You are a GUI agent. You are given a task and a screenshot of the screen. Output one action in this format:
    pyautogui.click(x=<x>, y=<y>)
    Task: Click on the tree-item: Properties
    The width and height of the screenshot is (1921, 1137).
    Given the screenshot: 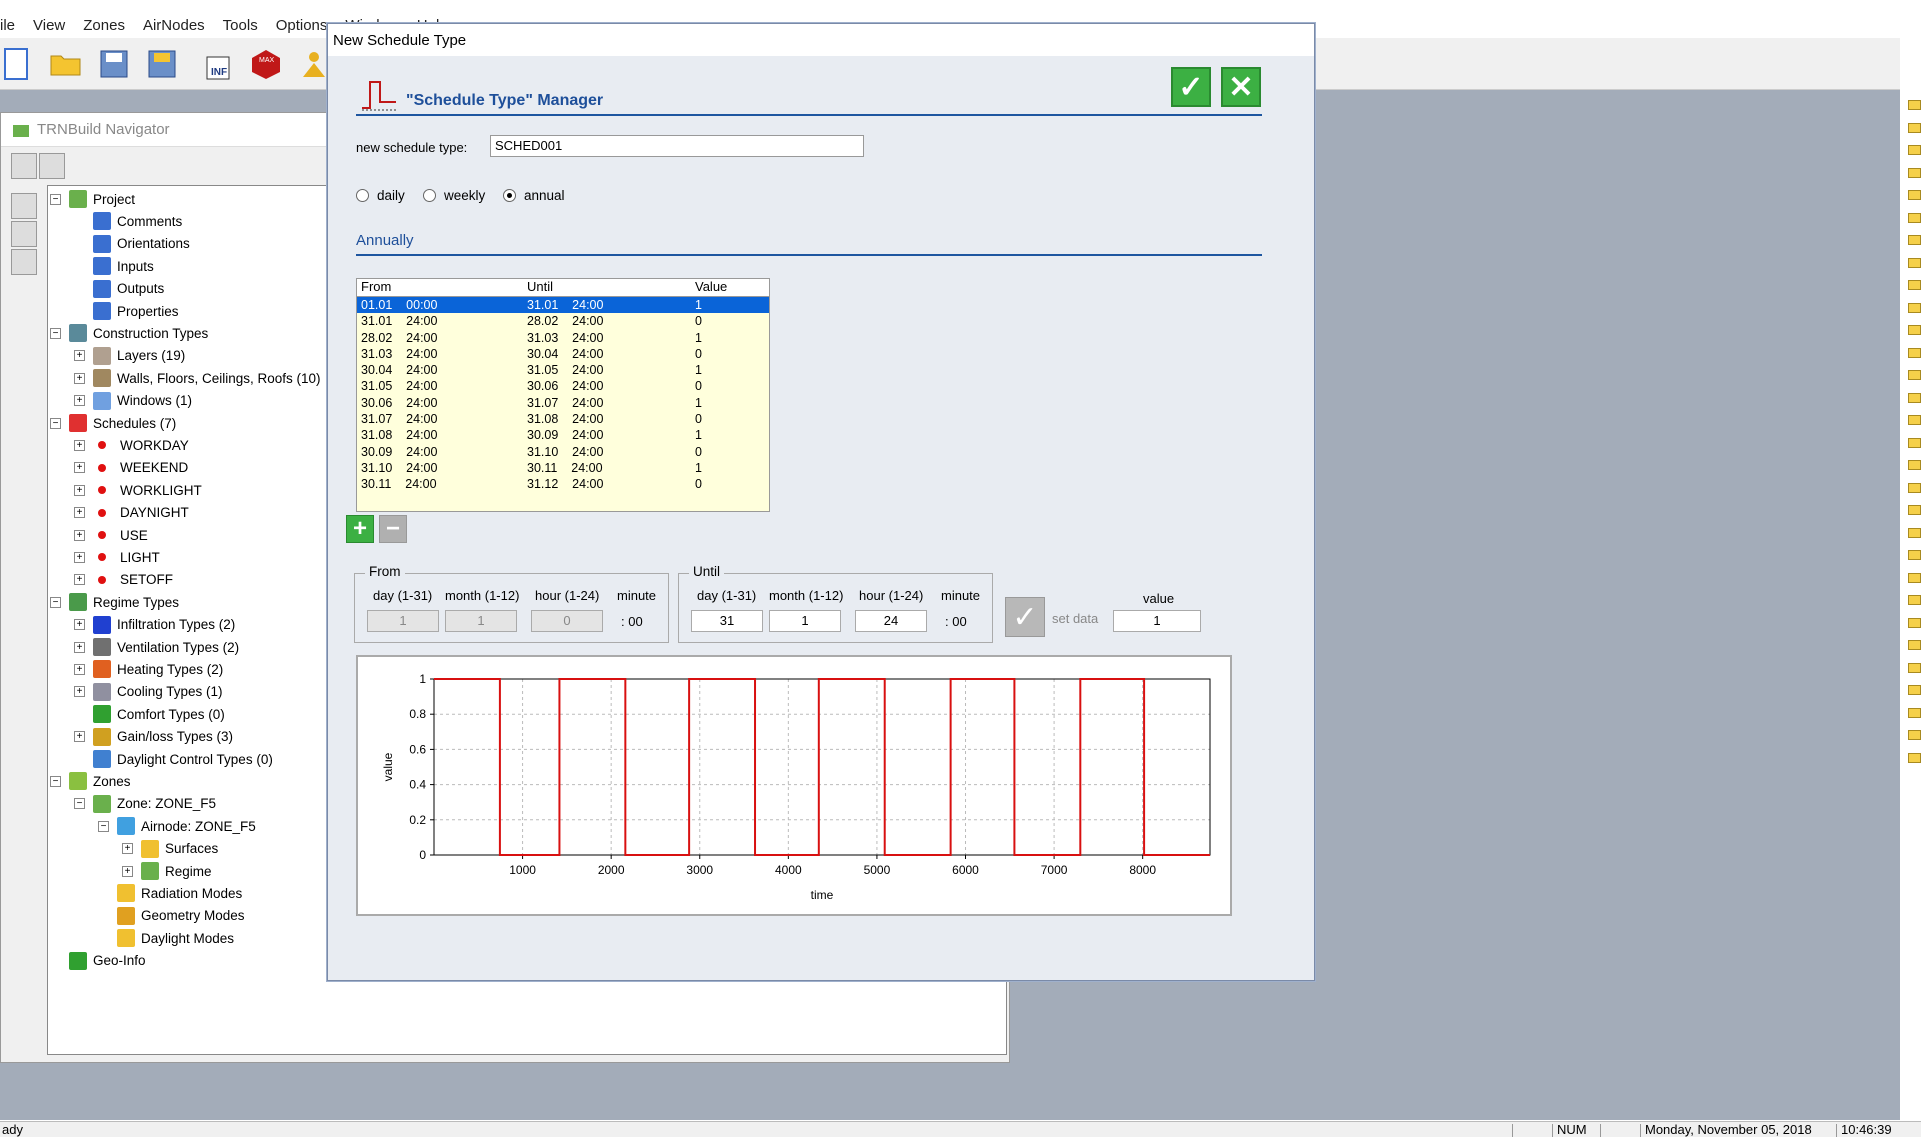 What is the action you would take?
    pyautogui.click(x=126, y=311)
    